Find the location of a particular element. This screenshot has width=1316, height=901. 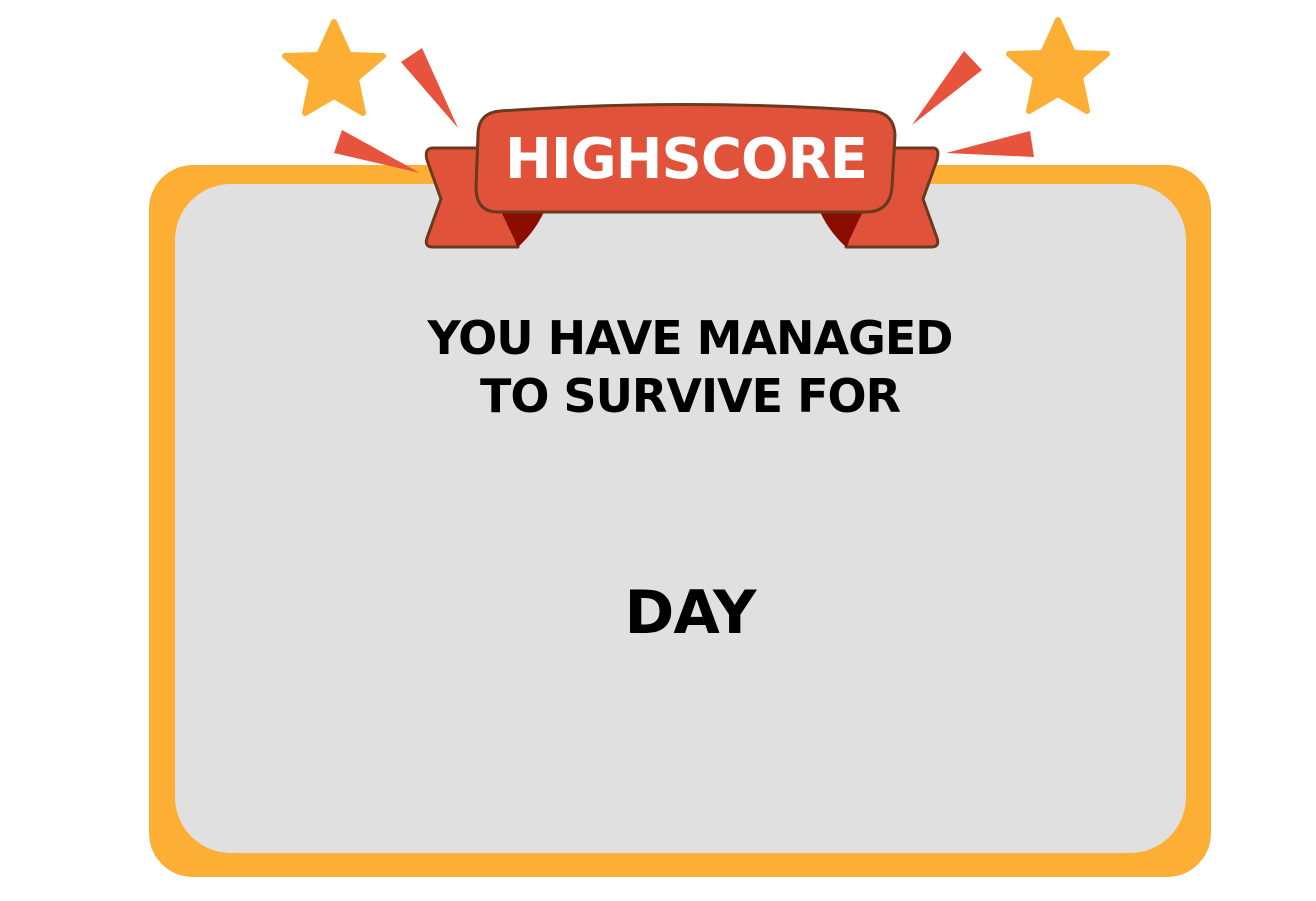

days-survived-value is located at coordinates (690, 500).